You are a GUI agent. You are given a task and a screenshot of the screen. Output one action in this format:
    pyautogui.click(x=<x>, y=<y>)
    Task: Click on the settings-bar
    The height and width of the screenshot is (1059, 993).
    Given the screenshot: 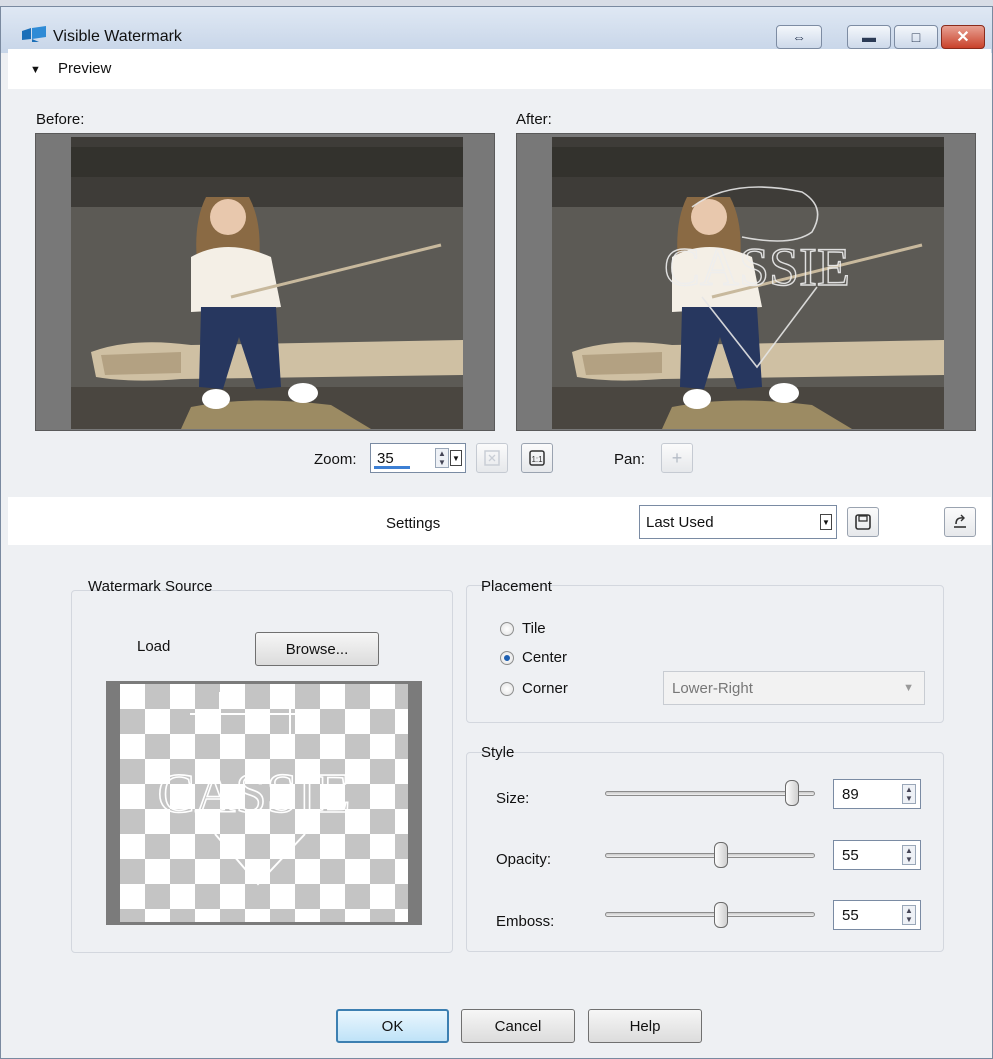 What is the action you would take?
    pyautogui.click(x=499, y=521)
    